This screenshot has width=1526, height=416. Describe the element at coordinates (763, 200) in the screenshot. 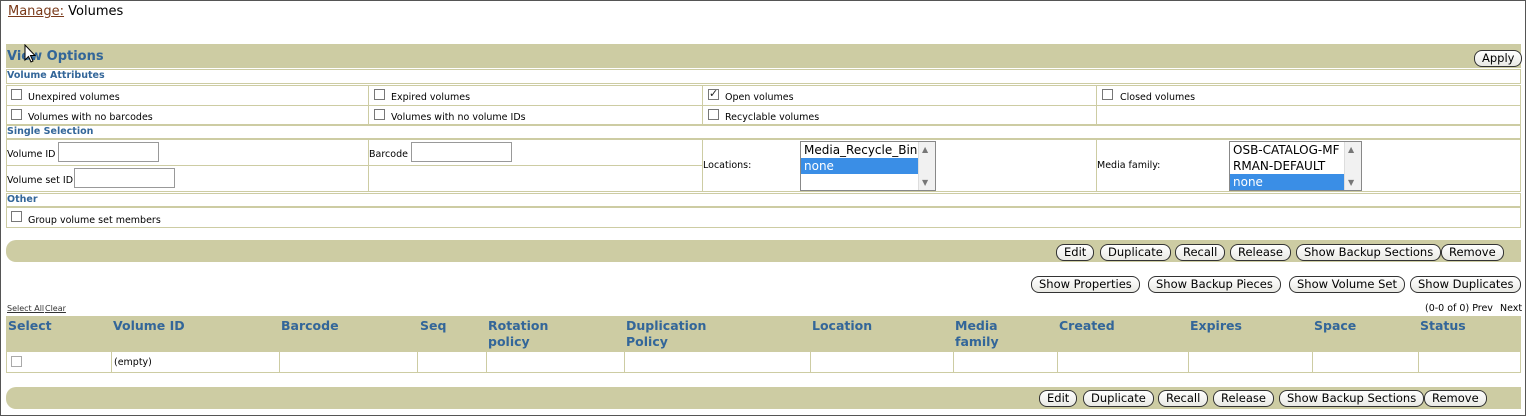

I see `other-section` at that location.